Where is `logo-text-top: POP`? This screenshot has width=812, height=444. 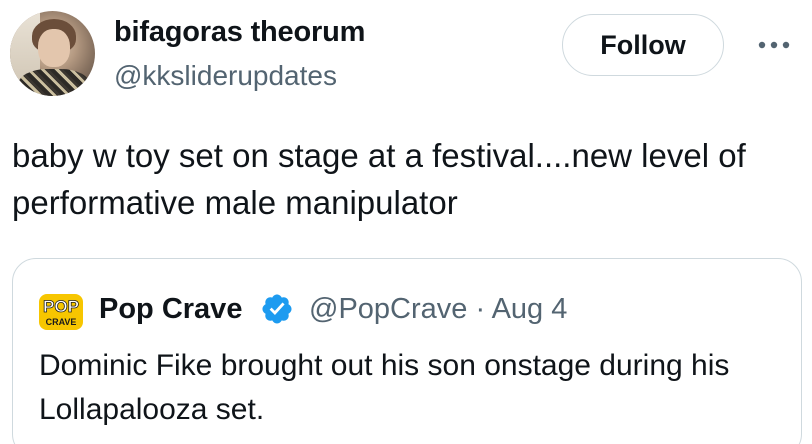 logo-text-top: POP is located at coordinates (61, 306).